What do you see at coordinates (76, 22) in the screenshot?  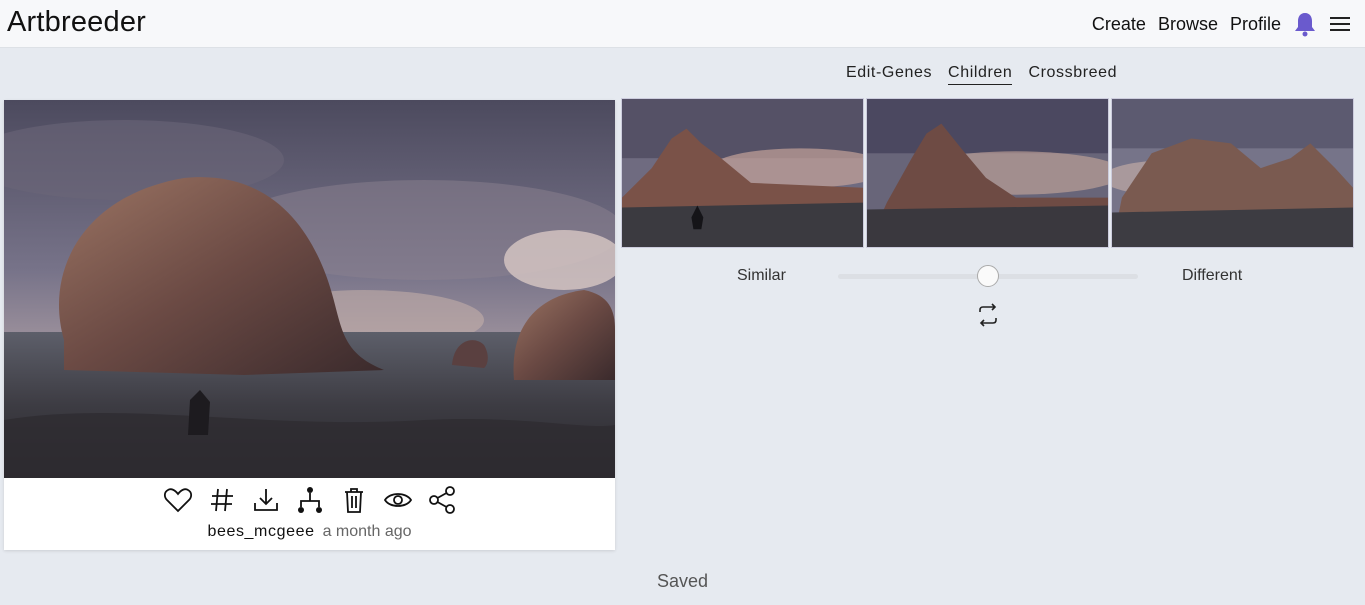 I see `logo: Artbreeder` at bounding box center [76, 22].